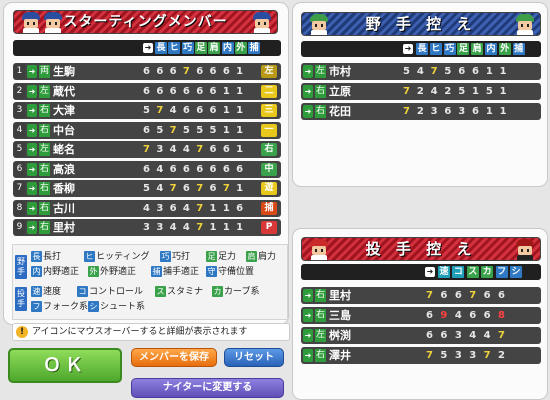 The width and height of the screenshot is (550, 400). Describe the element at coordinates (472, 272) in the screenshot. I see `stat-tab: ス` at that location.